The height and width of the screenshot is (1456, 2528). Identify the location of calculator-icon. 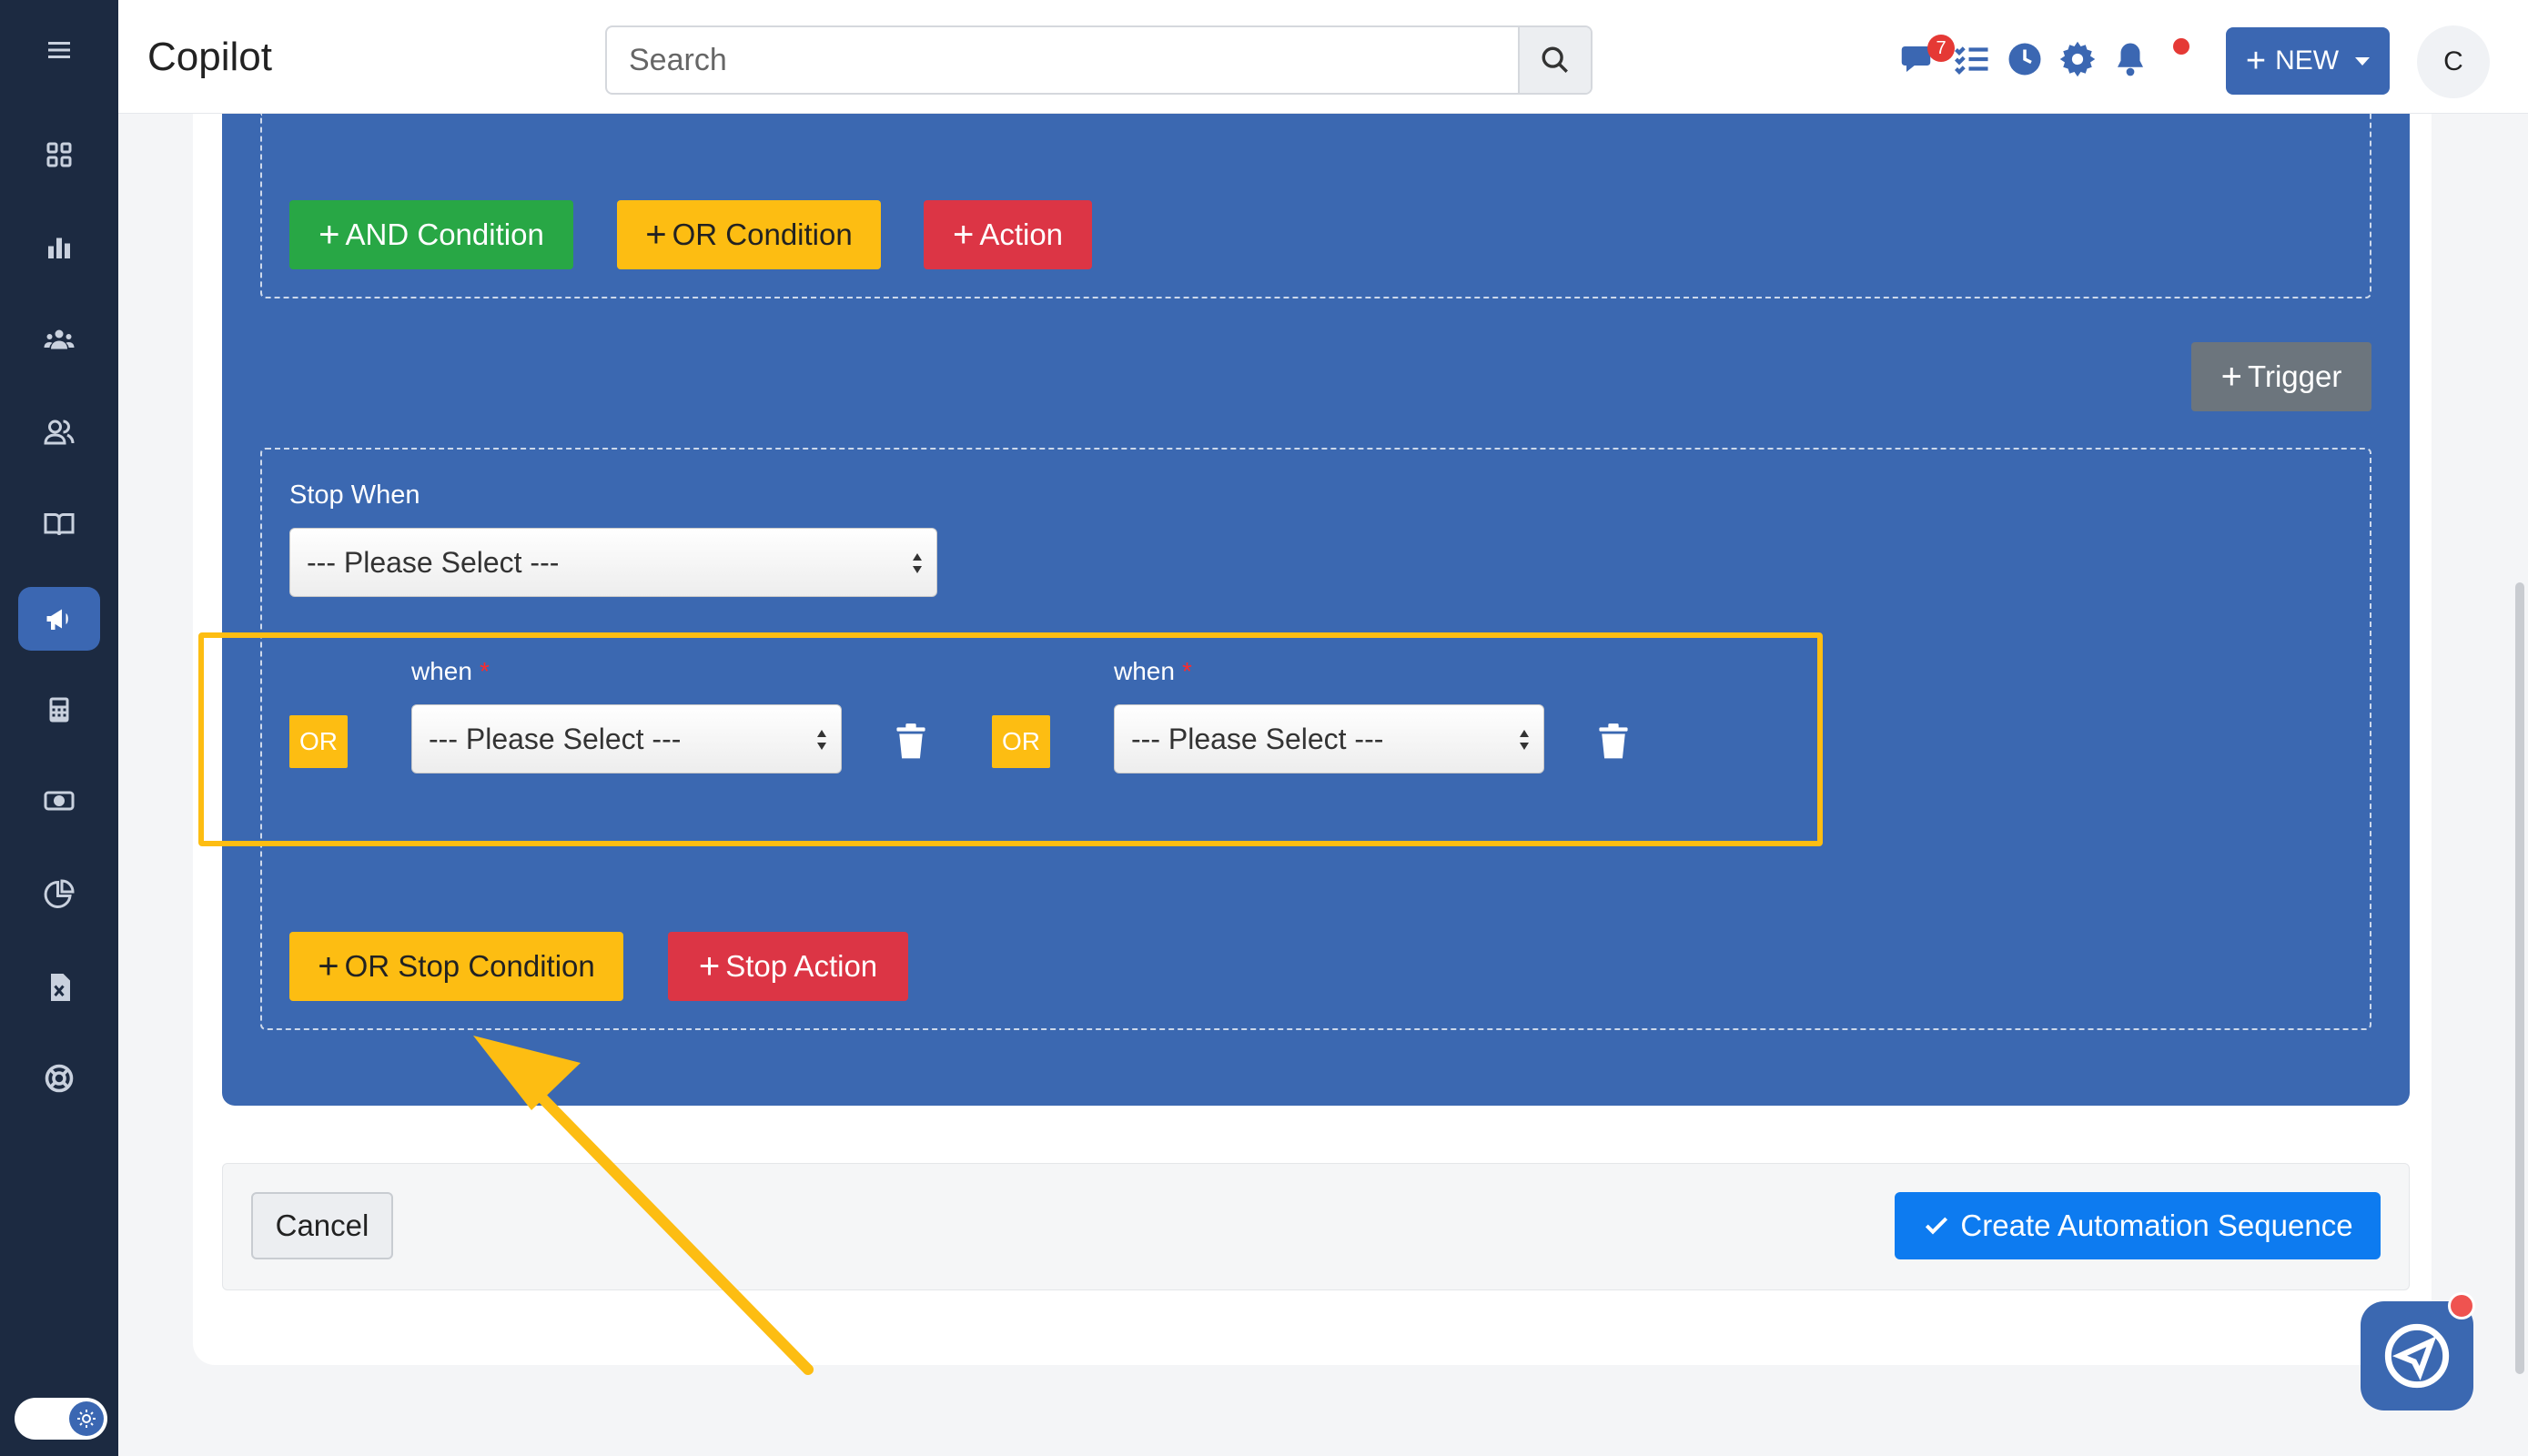
(59, 710).